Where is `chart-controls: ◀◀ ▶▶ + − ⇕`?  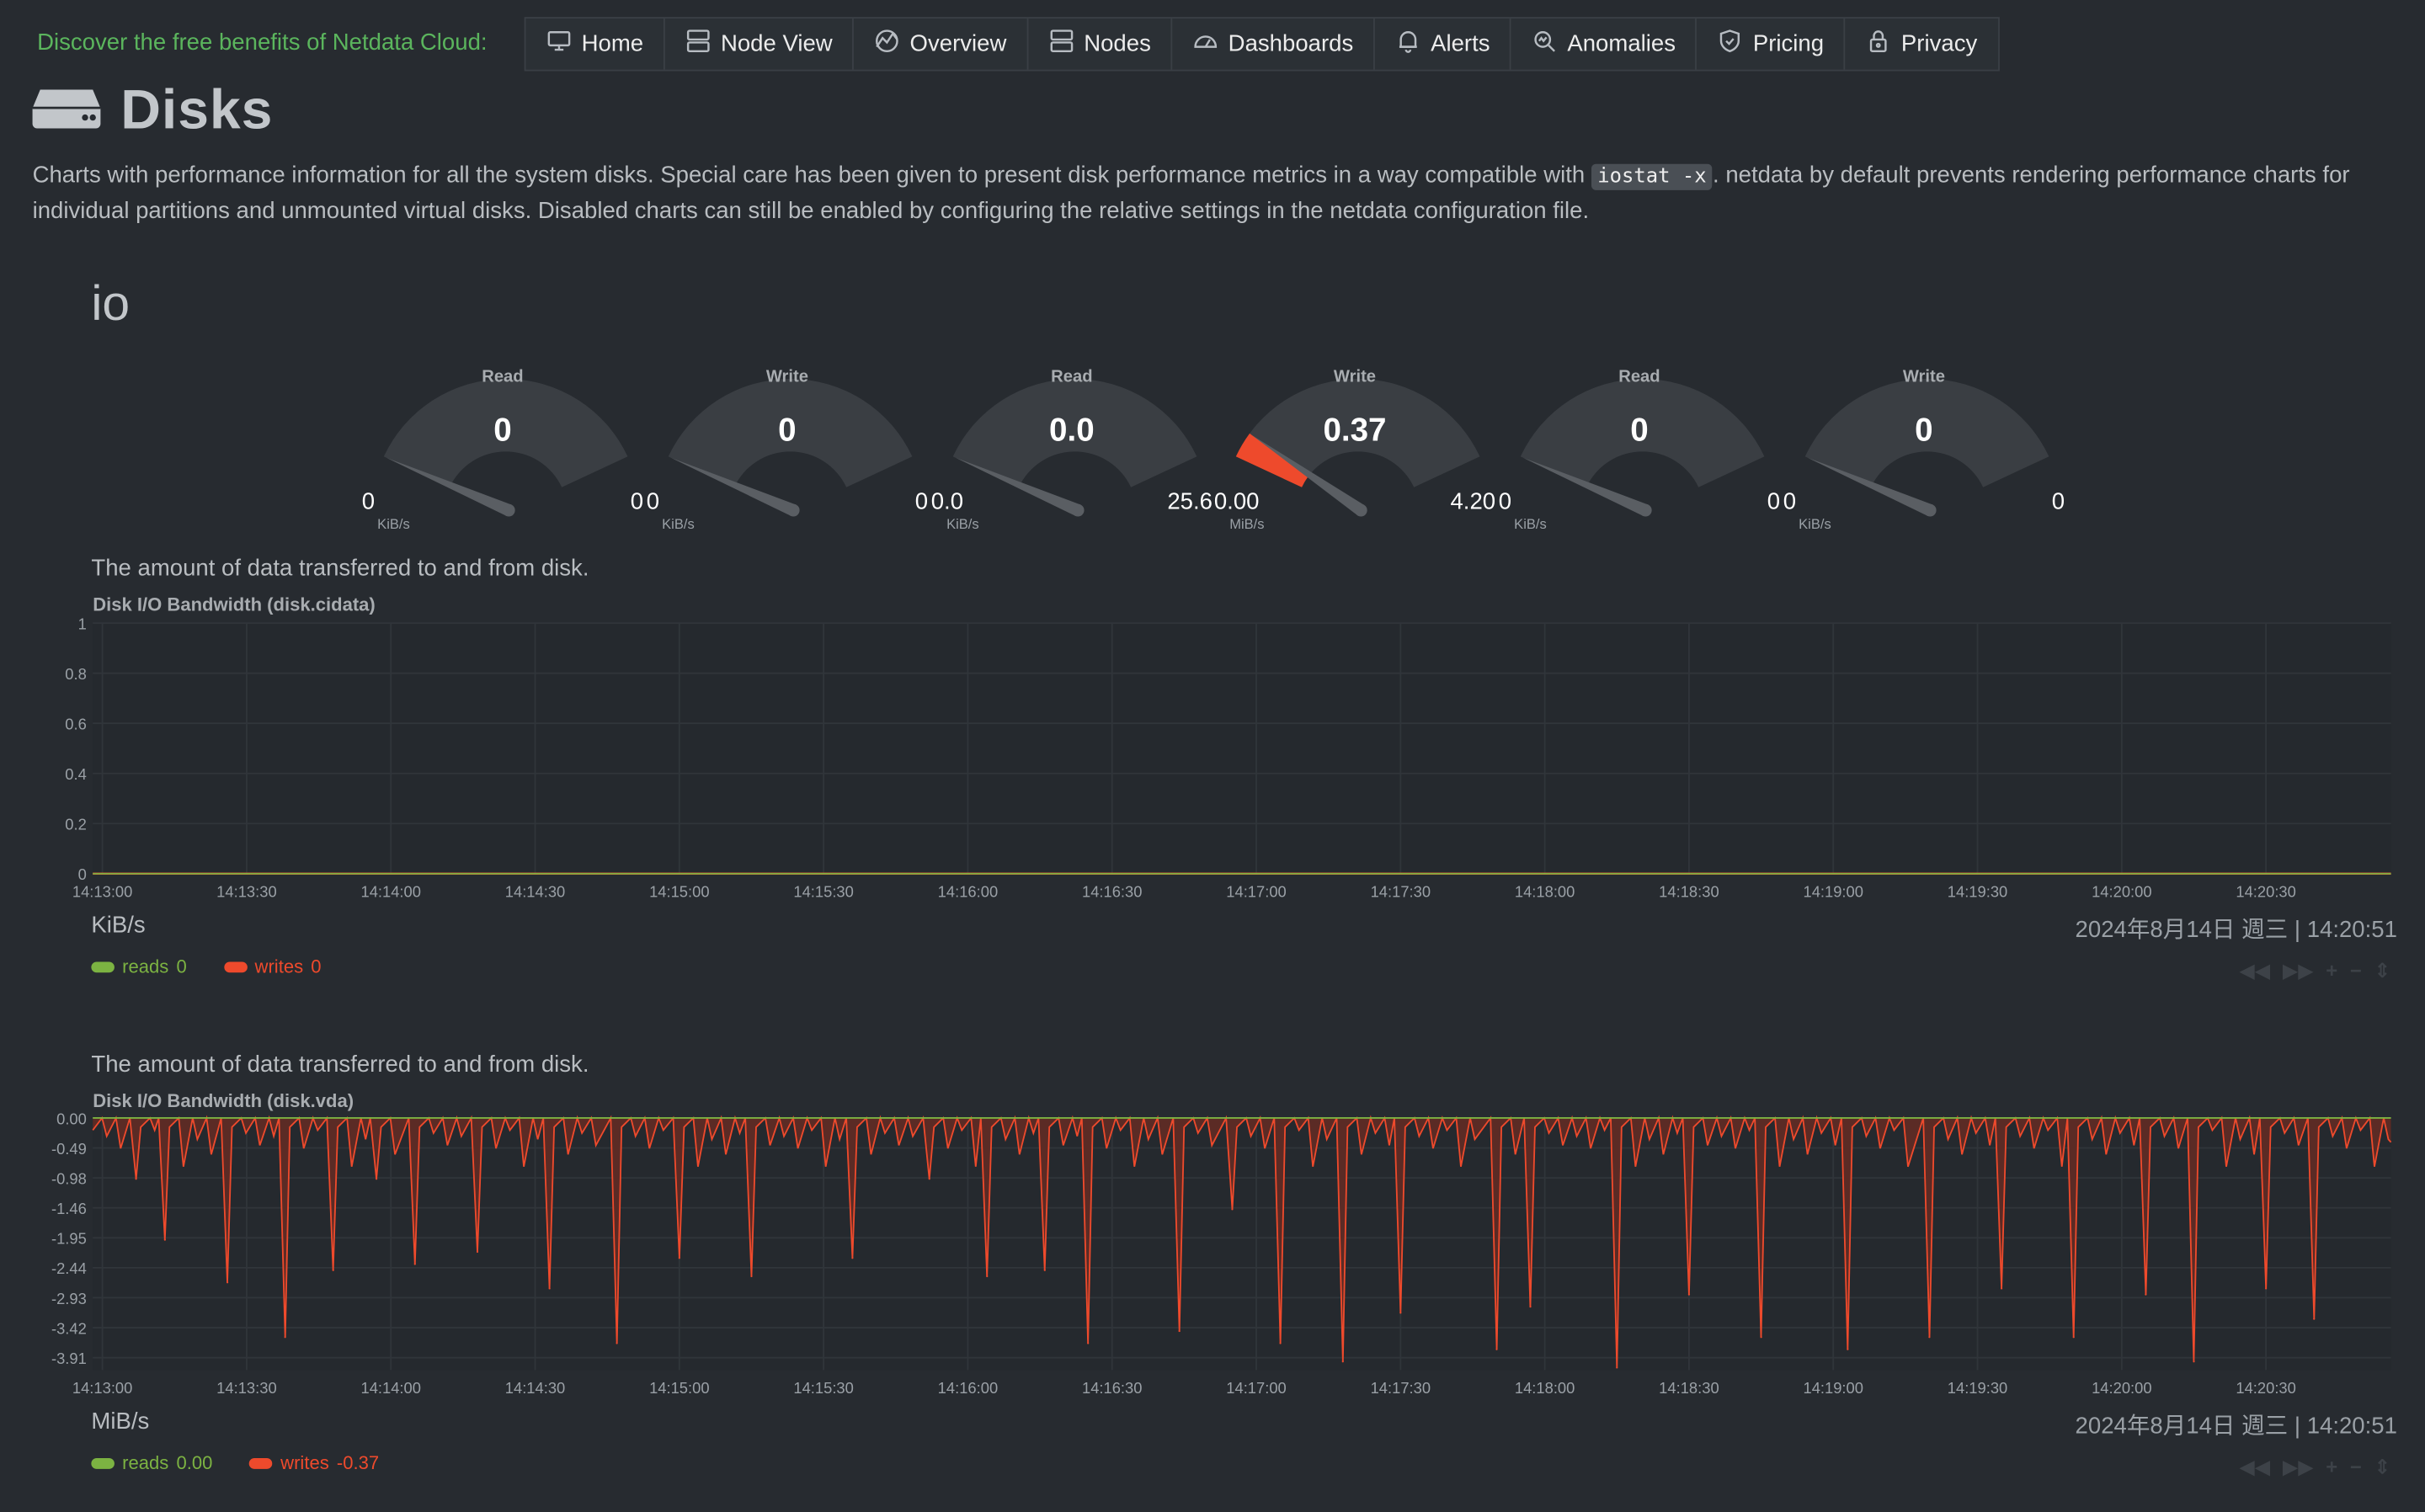
chart-controls: ◀◀ ▶▶ + − ⇕ is located at coordinates (2314, 971).